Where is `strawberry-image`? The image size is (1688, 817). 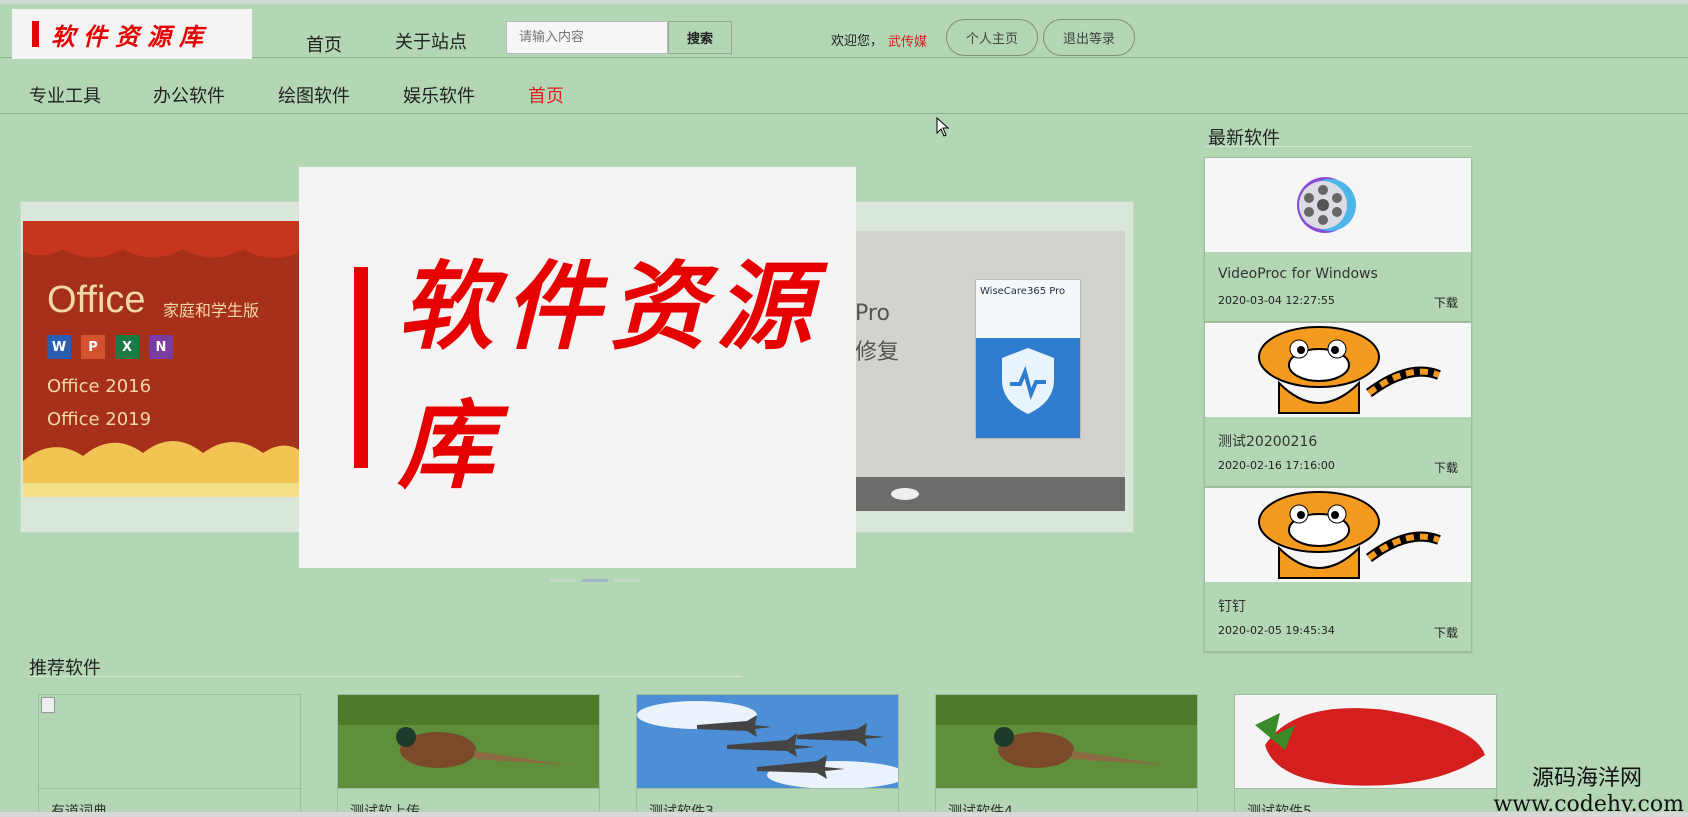
strawberry-image is located at coordinates (1365, 742).